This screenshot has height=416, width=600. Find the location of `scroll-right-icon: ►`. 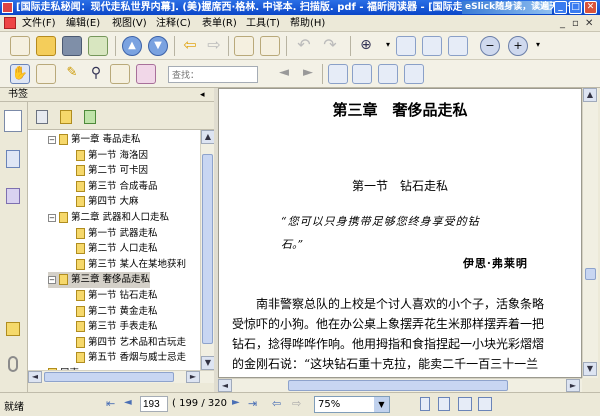

scroll-right-icon: ► is located at coordinates (193, 377).